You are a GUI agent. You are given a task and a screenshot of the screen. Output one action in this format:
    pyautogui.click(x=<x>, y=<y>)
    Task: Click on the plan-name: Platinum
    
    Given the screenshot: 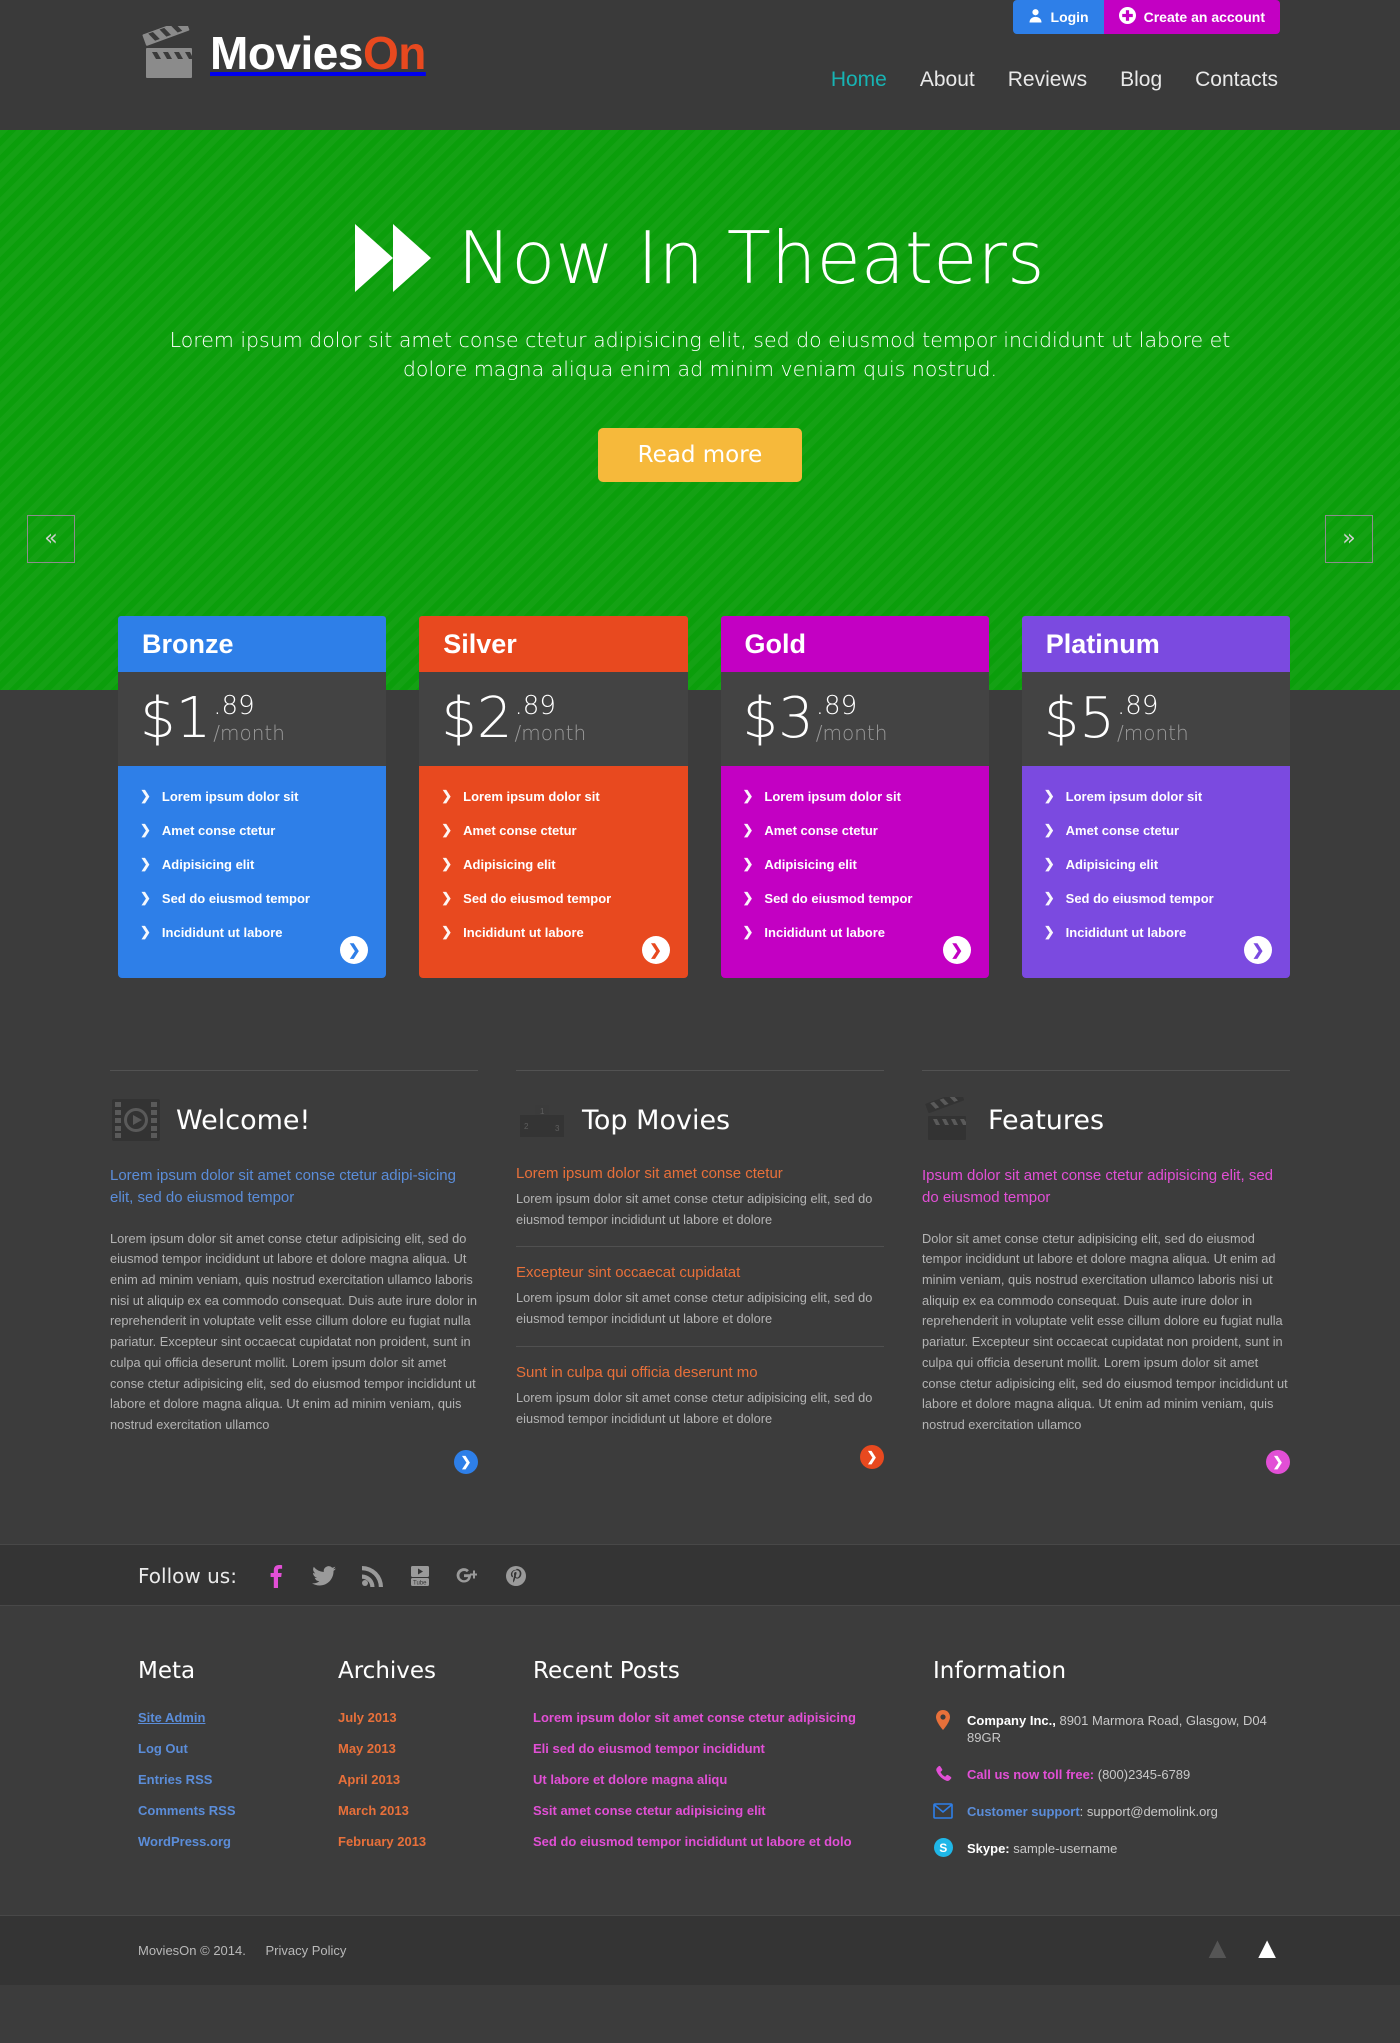 What is the action you would take?
    pyautogui.click(x=1102, y=643)
    